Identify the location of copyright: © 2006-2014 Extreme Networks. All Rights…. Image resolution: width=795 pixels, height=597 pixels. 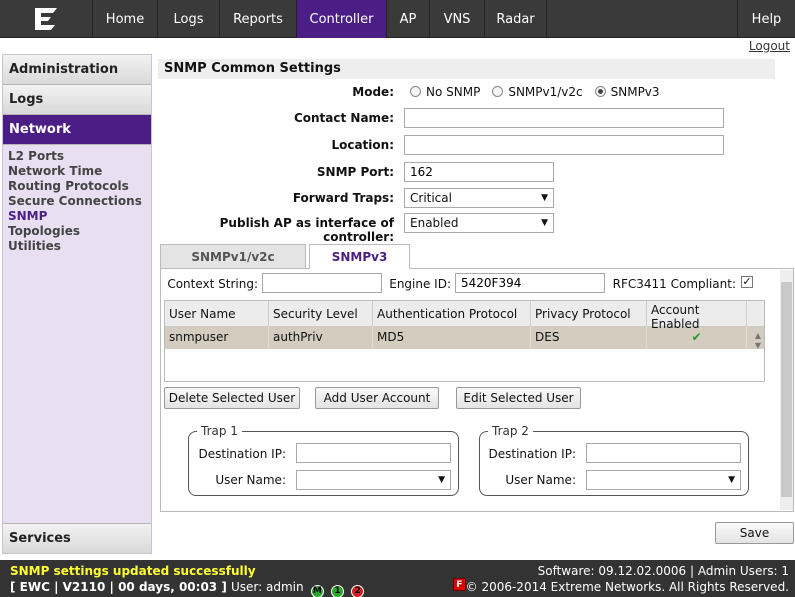
(627, 587).